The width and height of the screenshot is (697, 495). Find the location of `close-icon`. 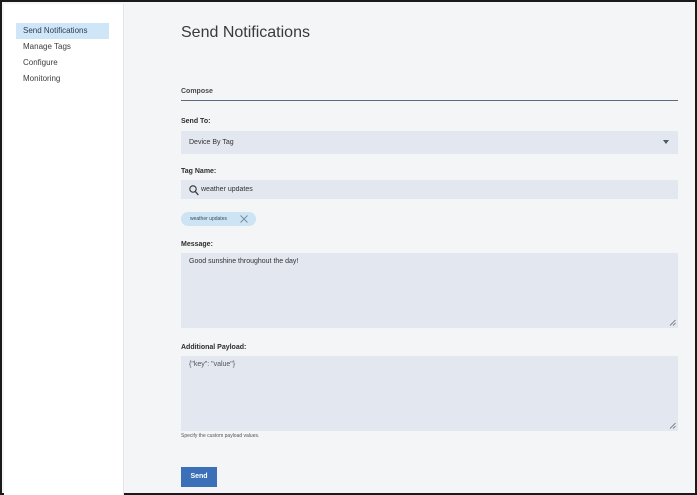

close-icon is located at coordinates (244, 219).